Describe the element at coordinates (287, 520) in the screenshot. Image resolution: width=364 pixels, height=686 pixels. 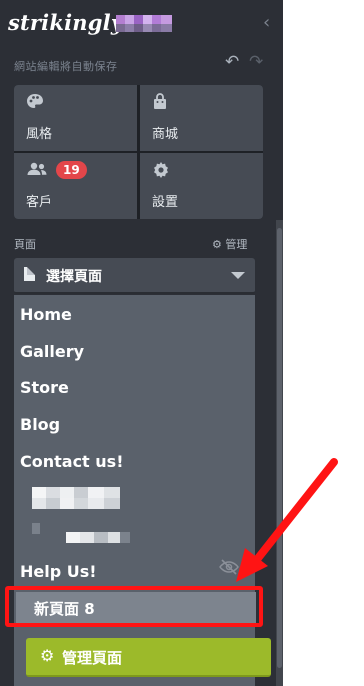
I see `annotation-arrow` at that location.